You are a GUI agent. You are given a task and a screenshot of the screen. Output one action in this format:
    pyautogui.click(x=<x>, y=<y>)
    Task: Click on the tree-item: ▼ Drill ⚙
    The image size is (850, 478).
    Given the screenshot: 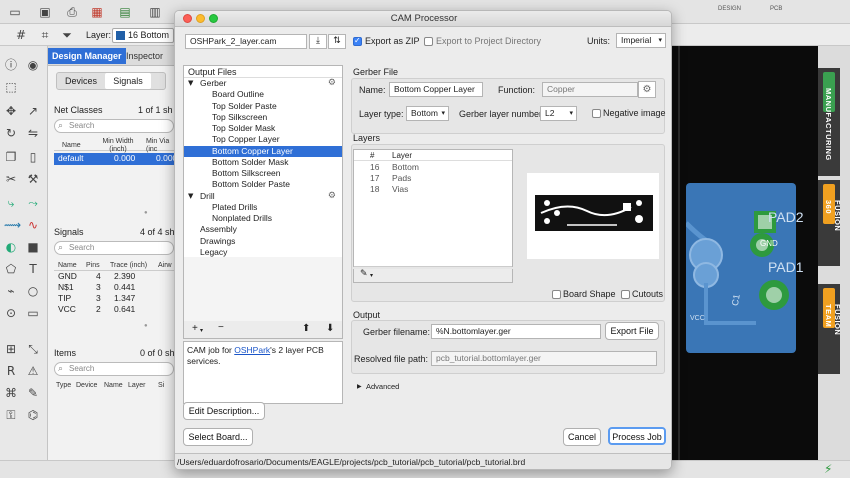 What is the action you would take?
    pyautogui.click(x=263, y=196)
    